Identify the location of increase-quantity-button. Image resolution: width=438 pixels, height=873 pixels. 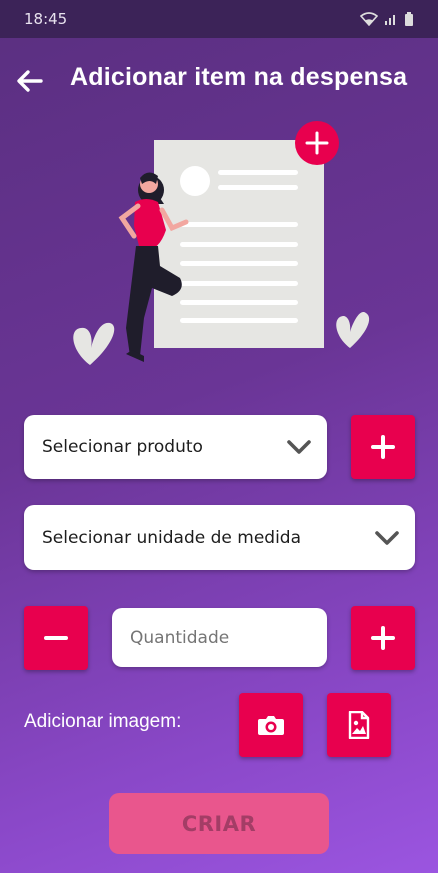
(383, 638).